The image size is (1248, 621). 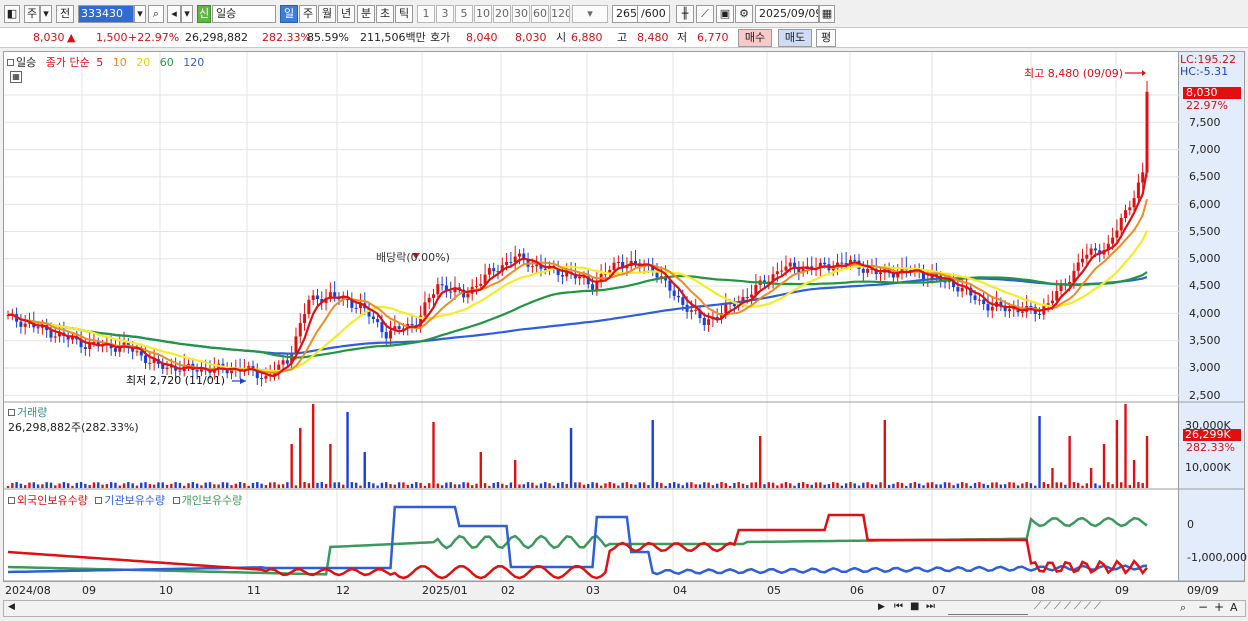 What do you see at coordinates (1234, 607) in the screenshot?
I see `auto-scale-icon: A` at bounding box center [1234, 607].